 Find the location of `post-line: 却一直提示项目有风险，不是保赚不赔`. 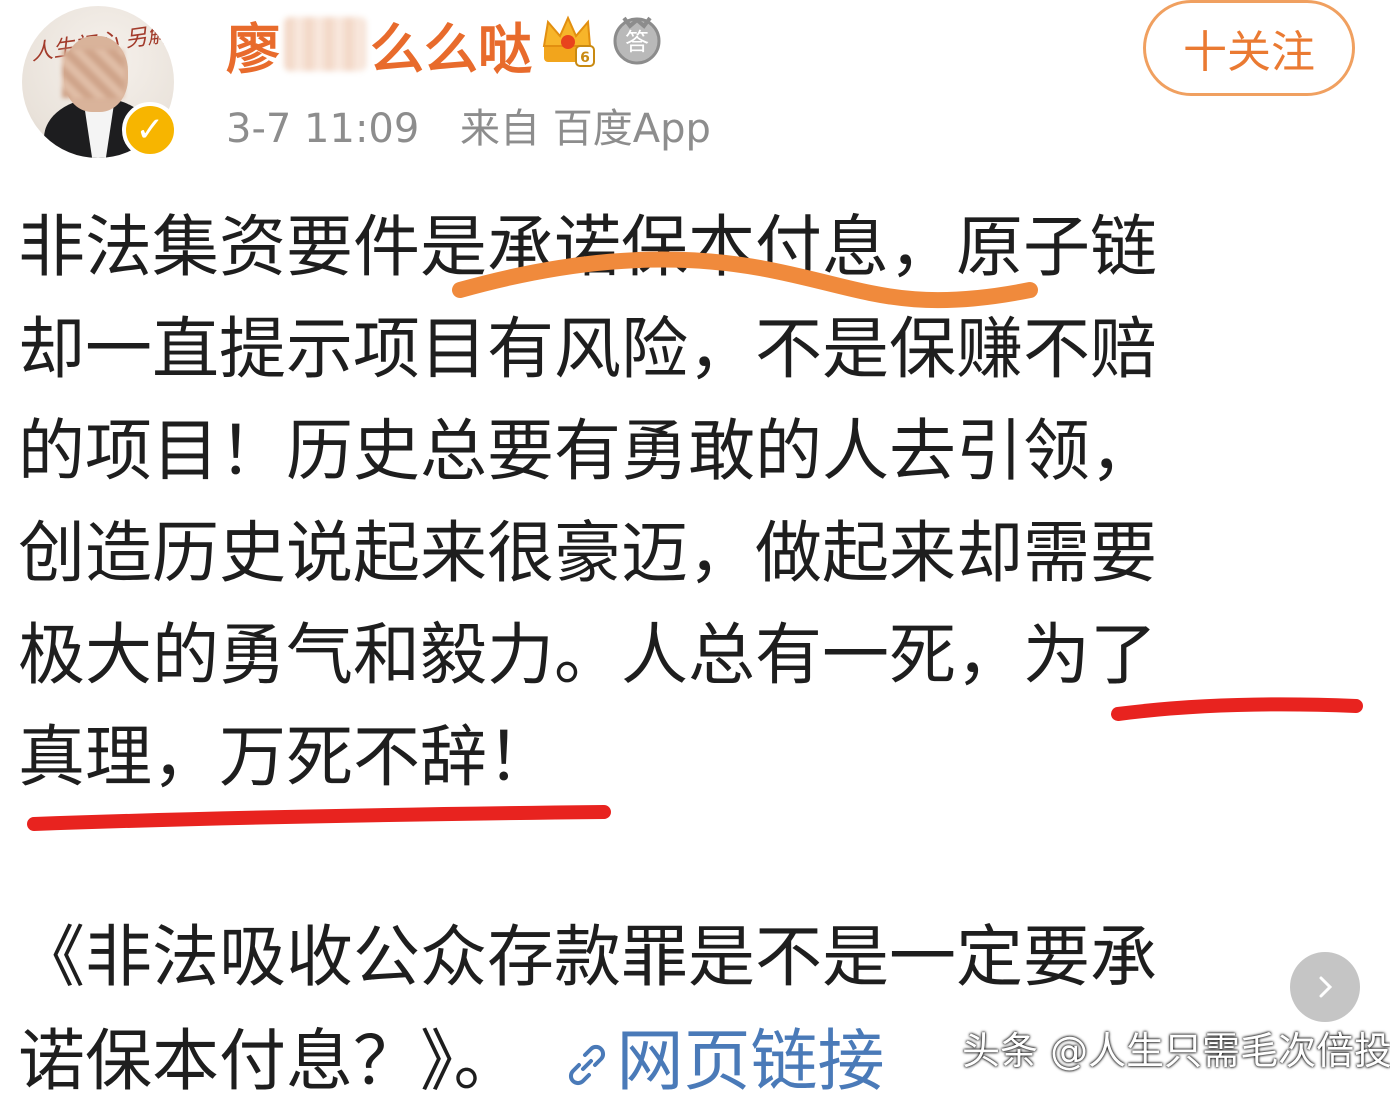

post-line: 却一直提示项目有风险，不是保赚不赔 is located at coordinates (587, 349).